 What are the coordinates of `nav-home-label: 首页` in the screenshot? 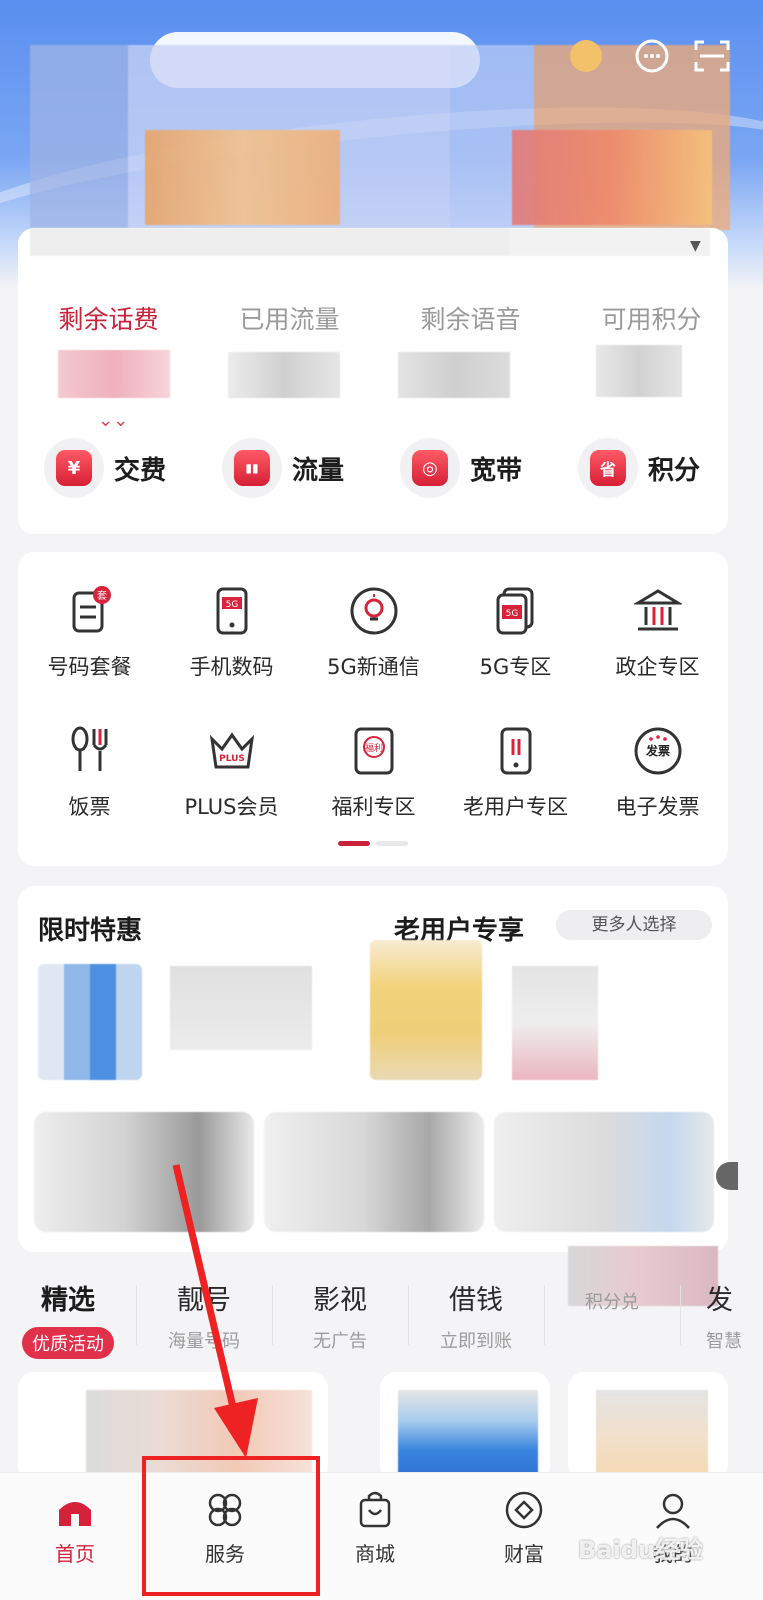 It's located at (75, 1554).